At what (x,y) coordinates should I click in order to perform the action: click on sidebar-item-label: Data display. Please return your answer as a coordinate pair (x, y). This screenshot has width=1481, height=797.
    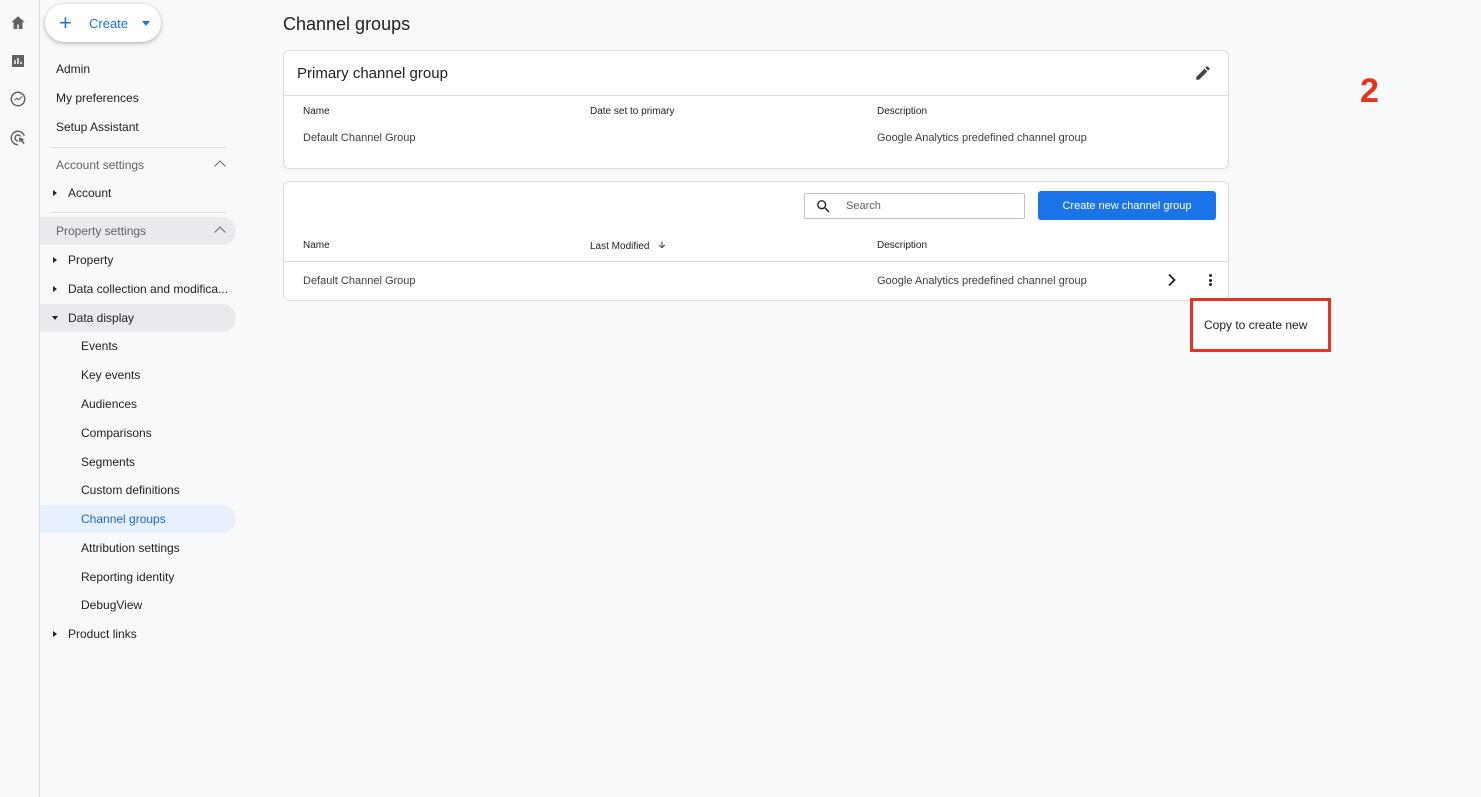
    Looking at the image, I should click on (101, 318).